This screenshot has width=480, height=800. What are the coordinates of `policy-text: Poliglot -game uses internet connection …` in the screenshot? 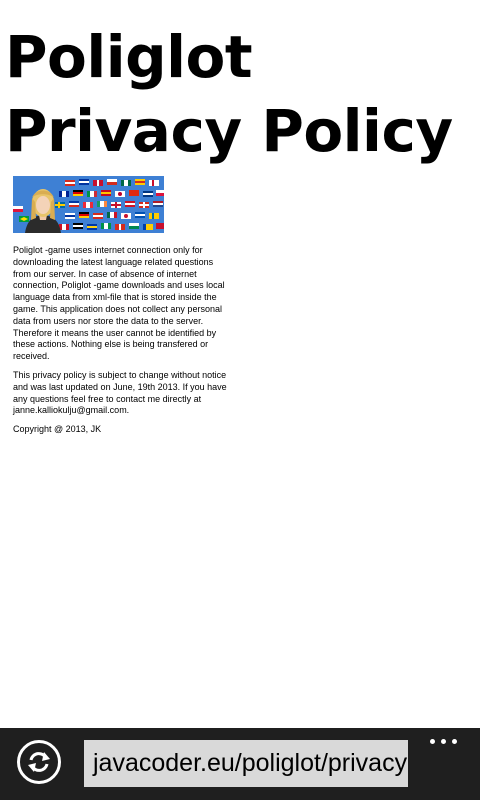 It's located at (121, 344).